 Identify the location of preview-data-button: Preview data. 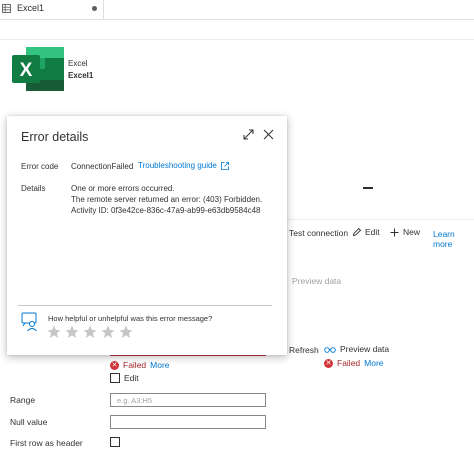
(356, 349).